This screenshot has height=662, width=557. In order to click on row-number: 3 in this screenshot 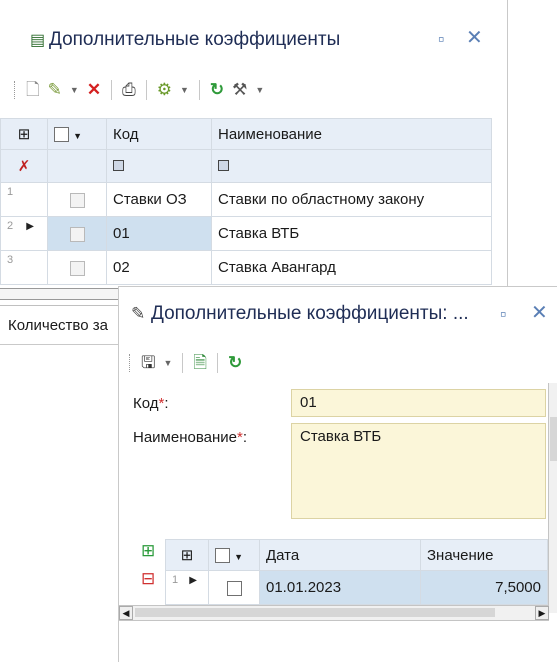, I will do `click(24, 267)`.